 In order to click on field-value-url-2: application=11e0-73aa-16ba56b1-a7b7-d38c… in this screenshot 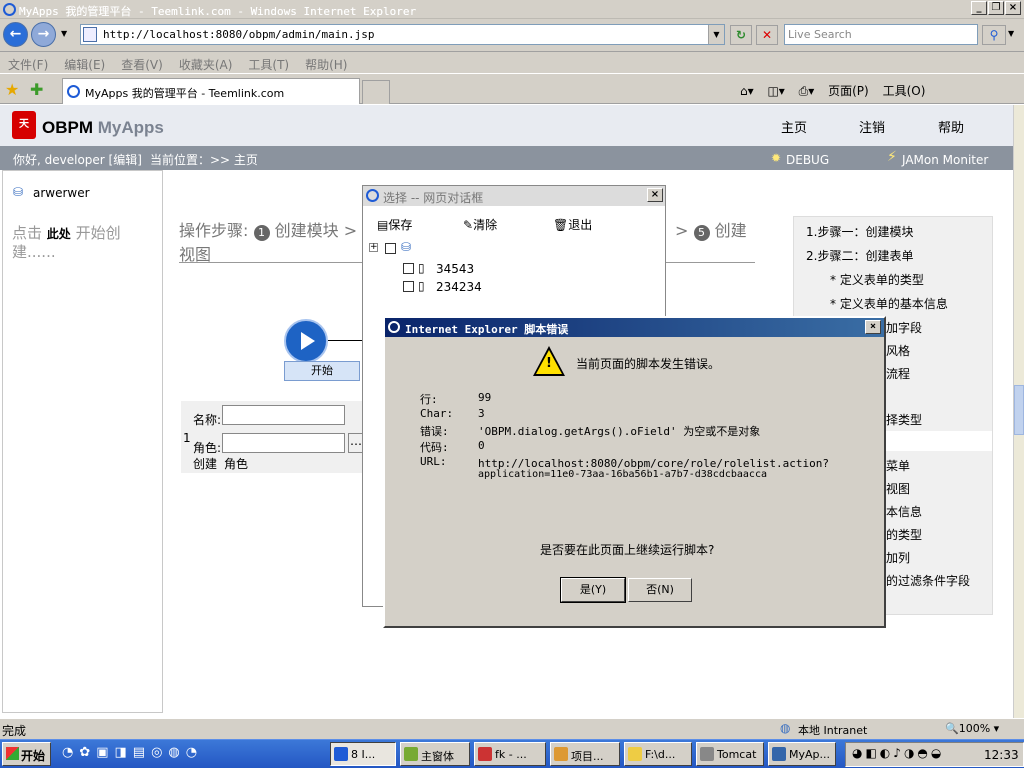, I will do `click(622, 474)`.